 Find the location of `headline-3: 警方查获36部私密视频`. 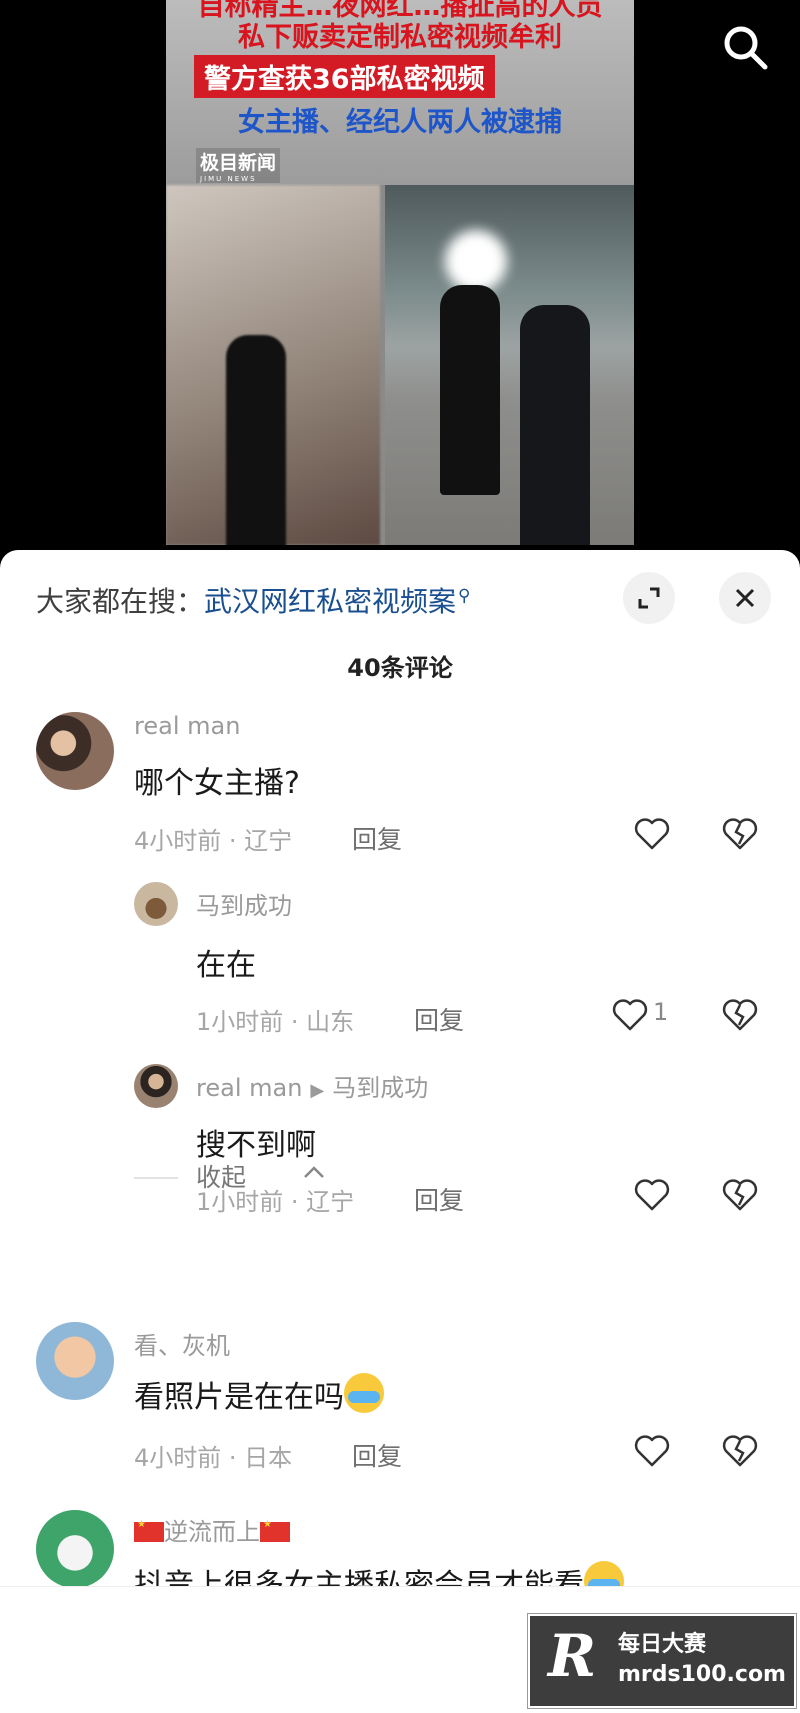

headline-3: 警方查获36部私密视频 is located at coordinates (344, 76).